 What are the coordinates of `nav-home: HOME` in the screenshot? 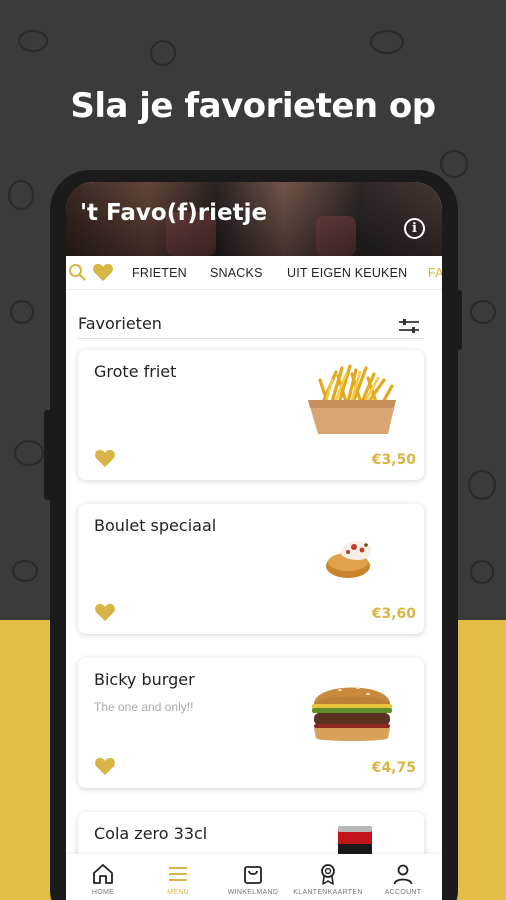 It's located at (103, 879).